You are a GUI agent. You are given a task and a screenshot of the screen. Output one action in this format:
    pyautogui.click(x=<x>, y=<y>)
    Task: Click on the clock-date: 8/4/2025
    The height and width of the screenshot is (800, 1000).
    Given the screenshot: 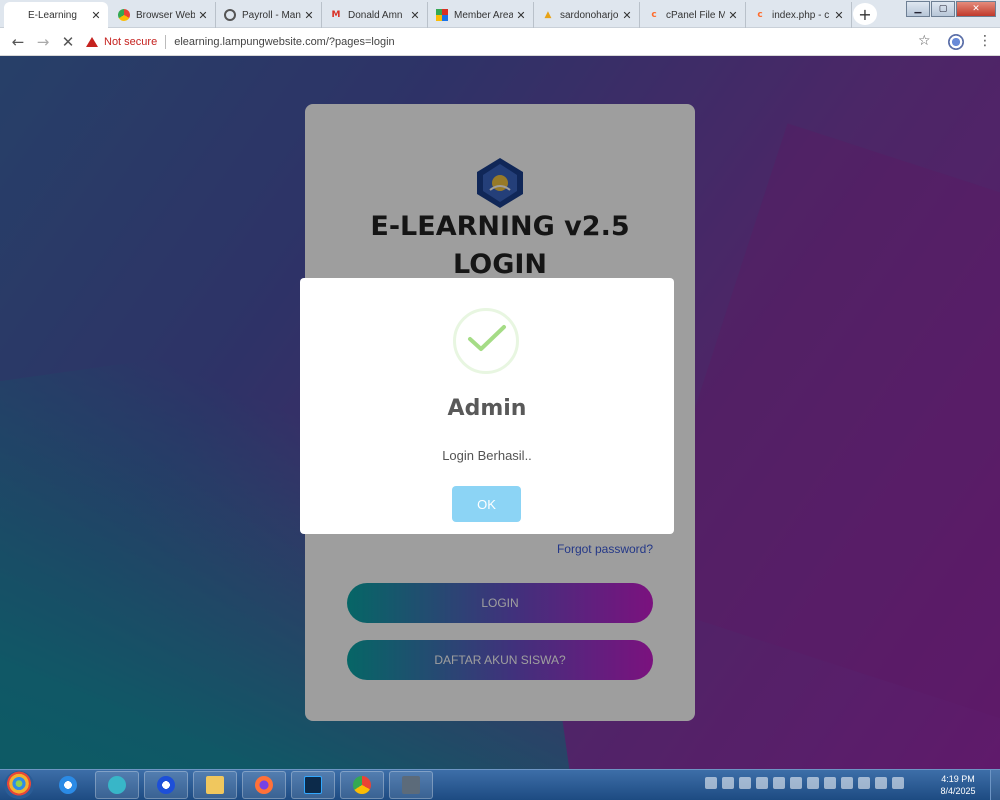 What is the action you would take?
    pyautogui.click(x=958, y=791)
    